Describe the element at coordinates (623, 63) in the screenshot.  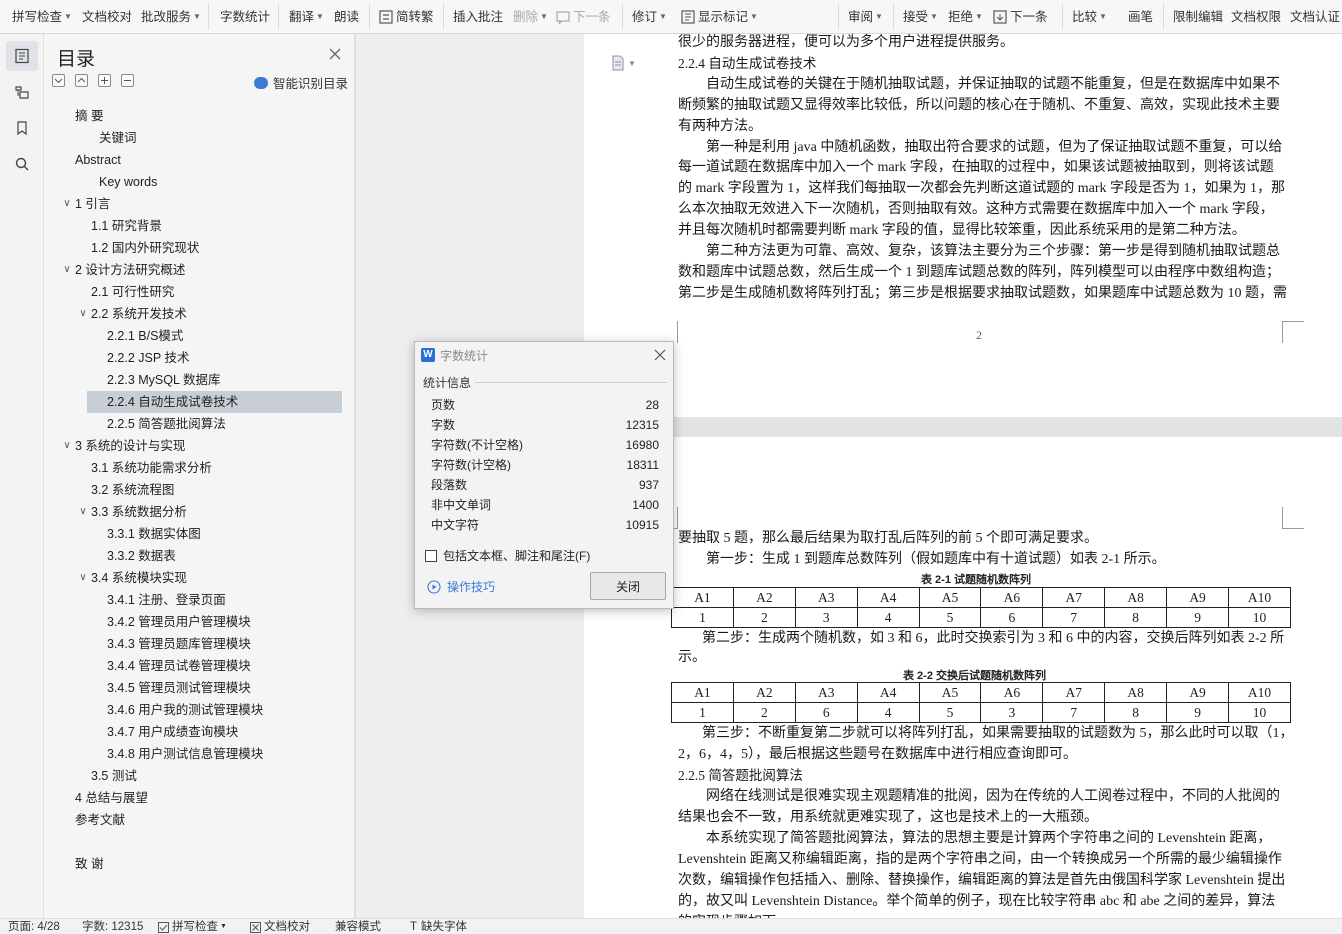
I see `doc-options-button: ▼` at that location.